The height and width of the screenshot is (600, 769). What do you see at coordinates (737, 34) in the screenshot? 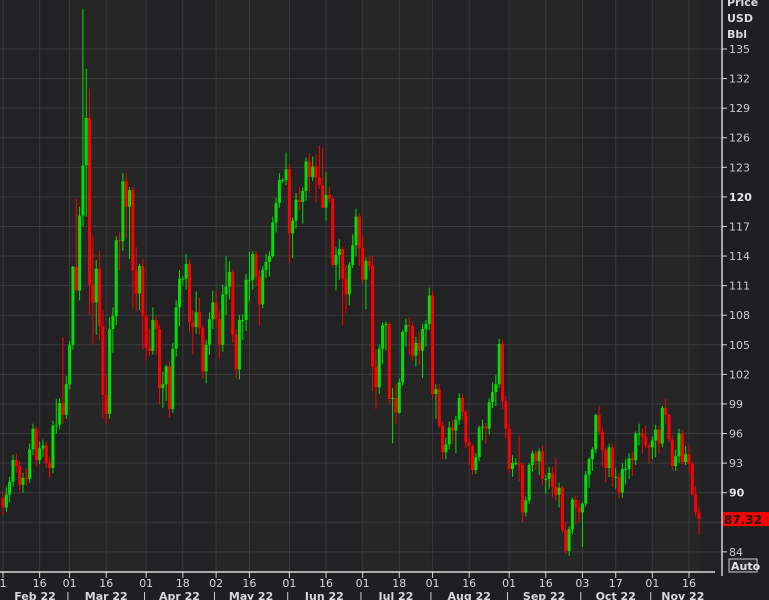
I see `y-axis-title: Bbl` at bounding box center [737, 34].